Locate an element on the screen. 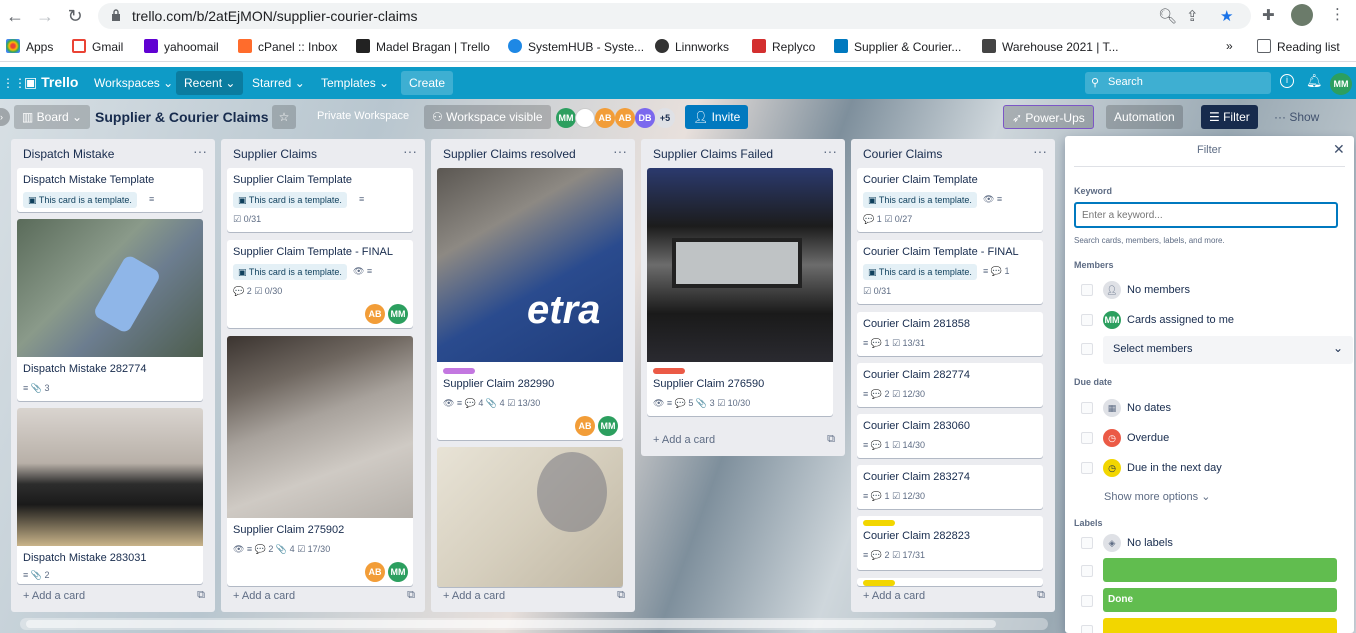 The height and width of the screenshot is (633, 1356). filter-label-done: Done is located at coordinates (1211, 601).